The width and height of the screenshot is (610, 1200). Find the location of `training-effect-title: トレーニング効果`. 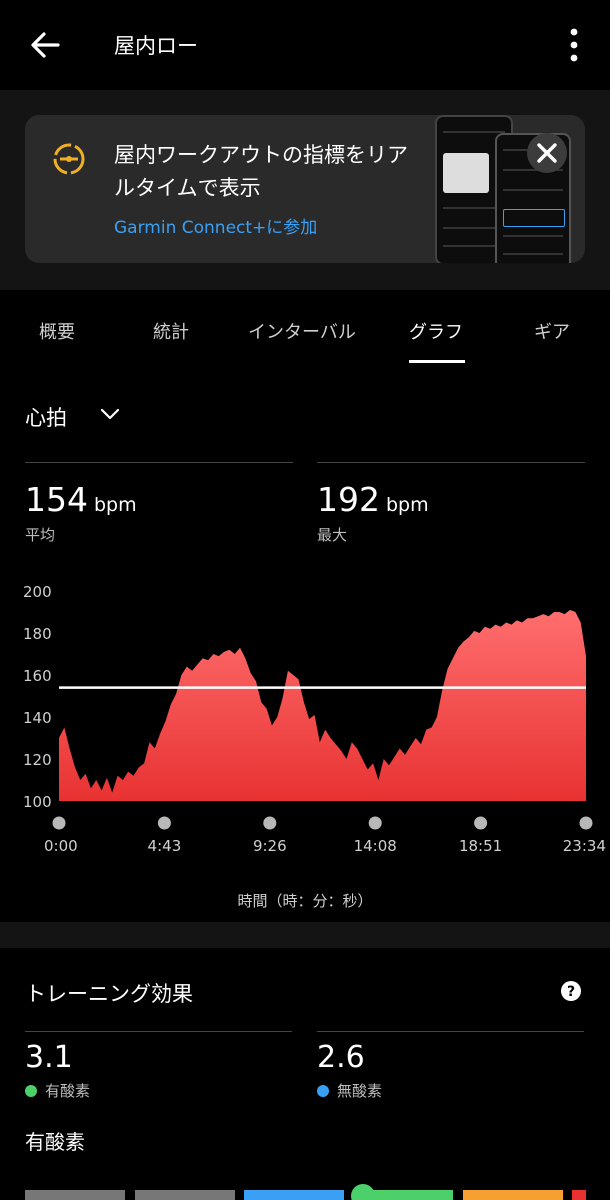

training-effect-title: トレーニング効果 is located at coordinates (109, 994).